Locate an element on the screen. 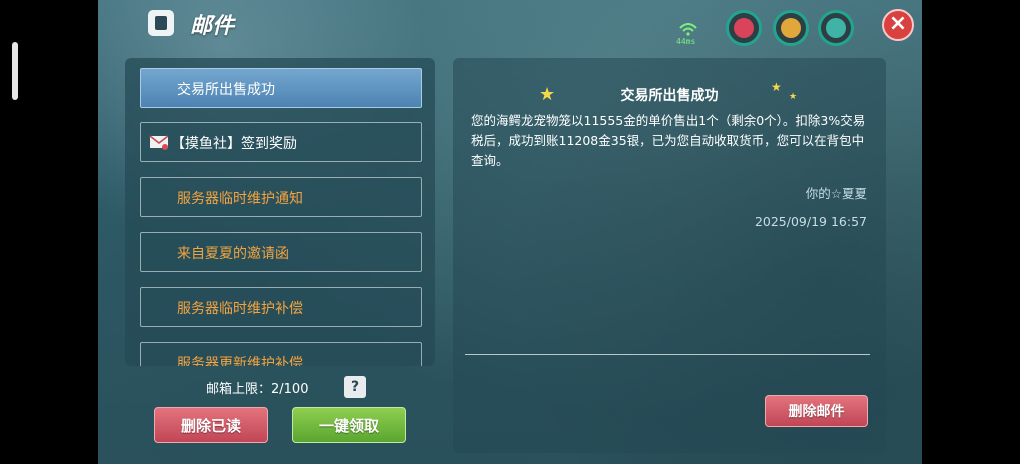 This screenshot has height=464, width=1020. phone-side-handle is located at coordinates (15, 71).